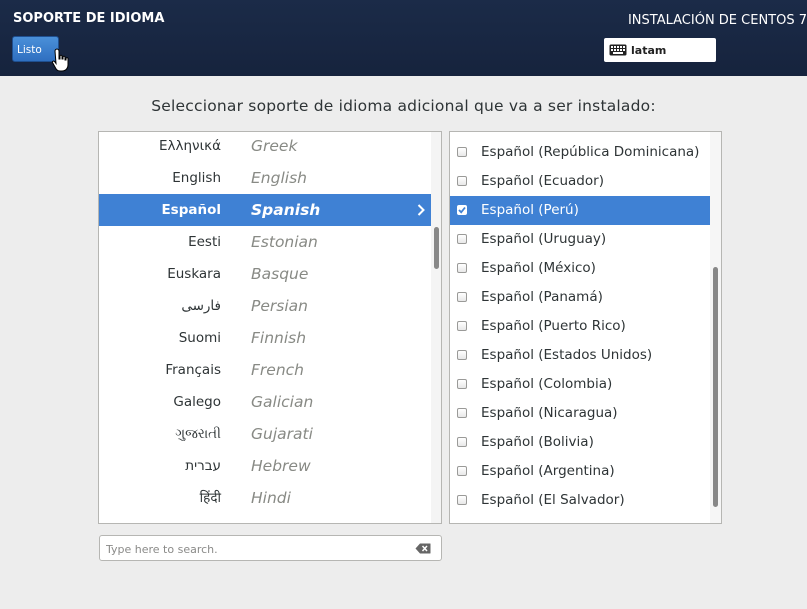  I want to click on locale-label: Español (Ecuador), so click(542, 181).